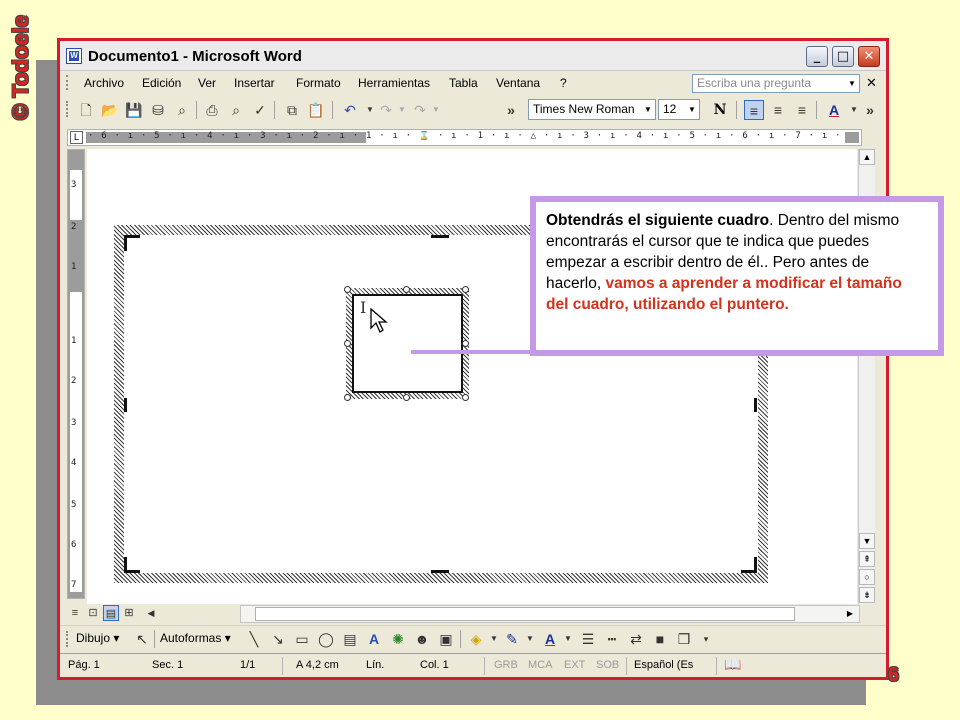 The image size is (960, 720). Describe the element at coordinates (867, 157) in the screenshot. I see `scroll-up-icon: ▲` at that location.